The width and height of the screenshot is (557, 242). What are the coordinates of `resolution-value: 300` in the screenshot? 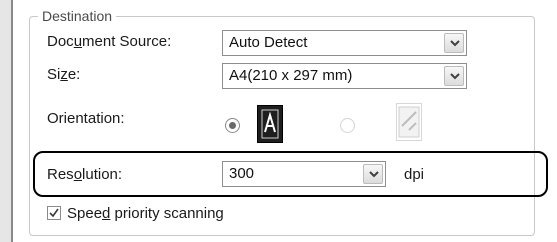 It's located at (242, 173).